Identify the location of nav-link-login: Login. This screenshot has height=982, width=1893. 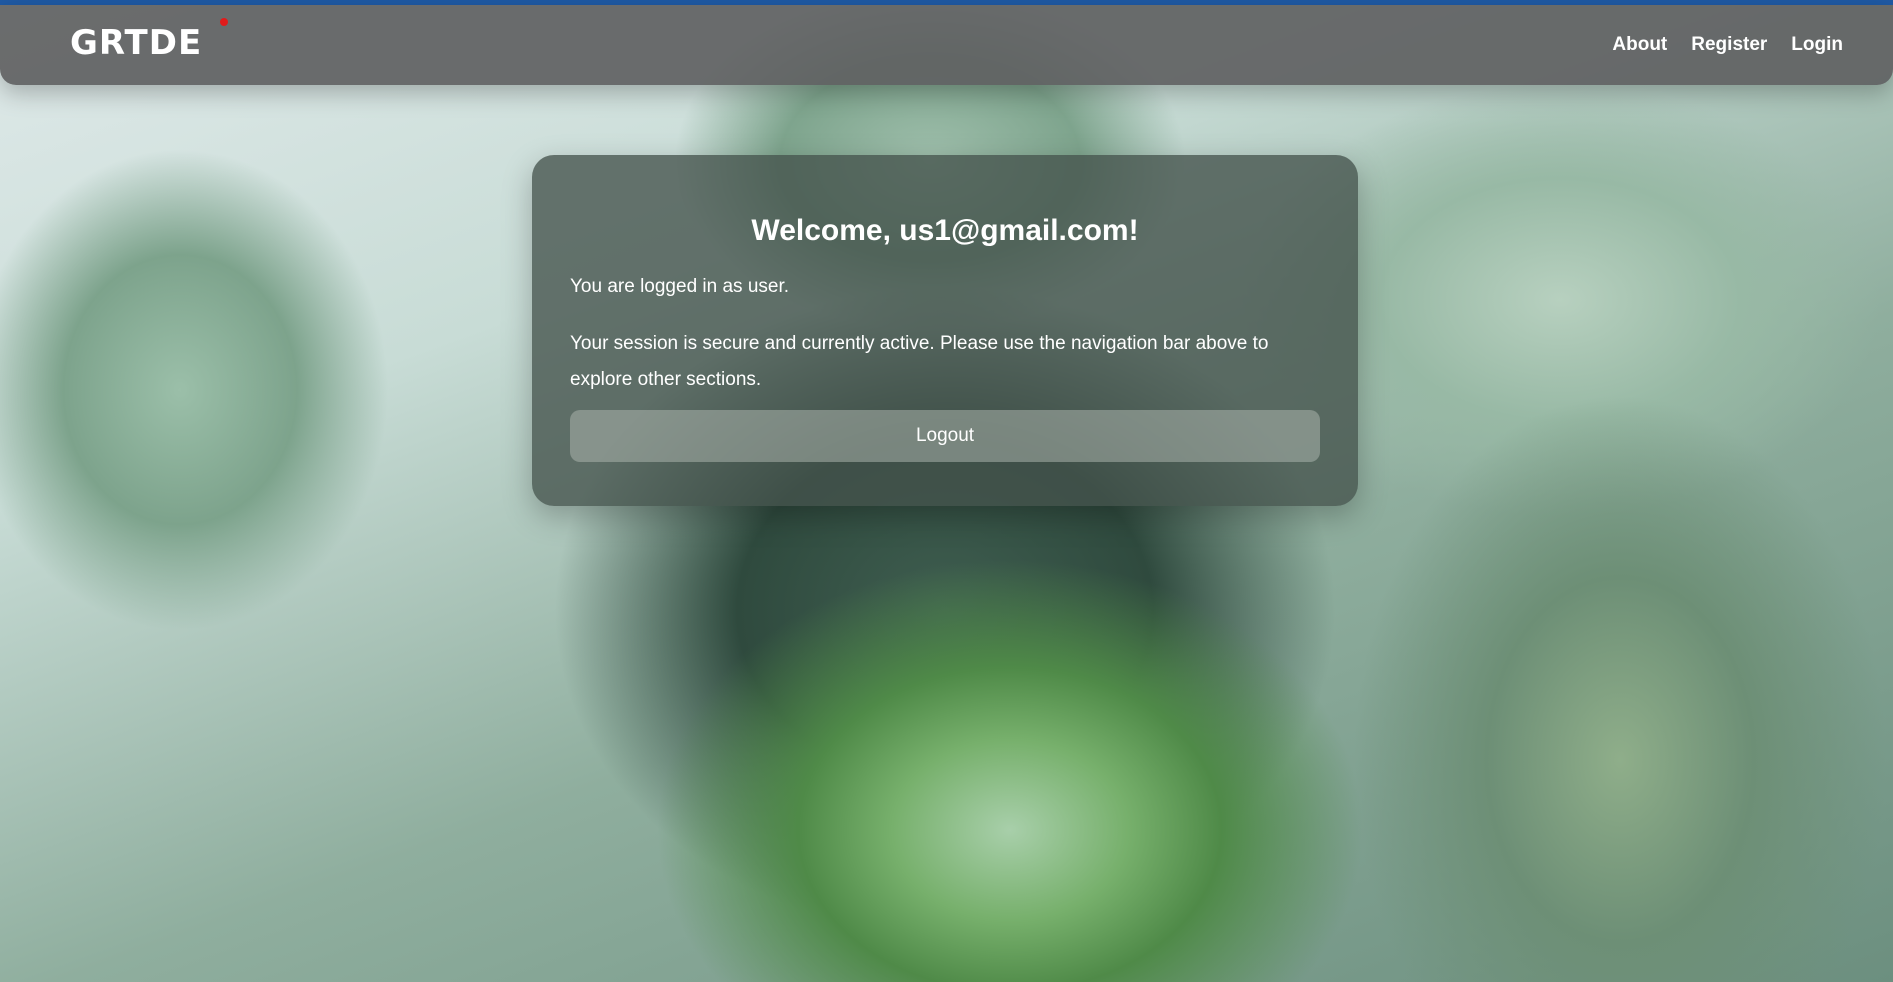
(1817, 45).